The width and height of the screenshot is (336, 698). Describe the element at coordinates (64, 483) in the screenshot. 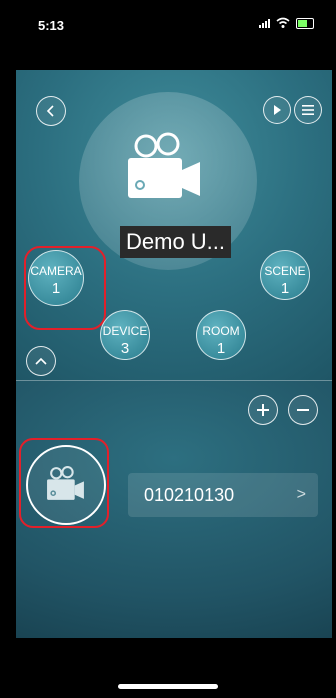

I see `camera-item-highlight` at that location.